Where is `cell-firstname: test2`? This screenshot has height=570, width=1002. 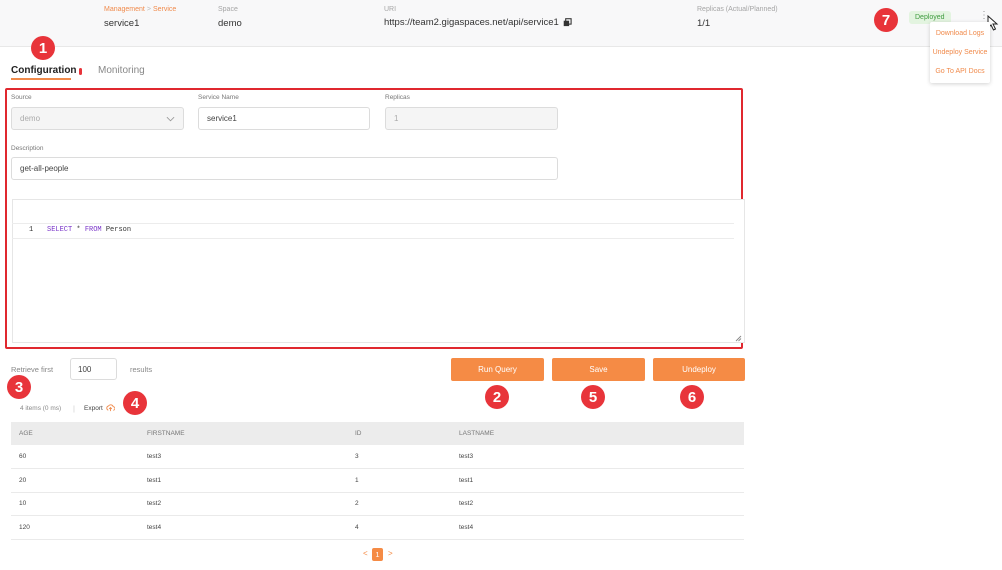 cell-firstname: test2 is located at coordinates (154, 503).